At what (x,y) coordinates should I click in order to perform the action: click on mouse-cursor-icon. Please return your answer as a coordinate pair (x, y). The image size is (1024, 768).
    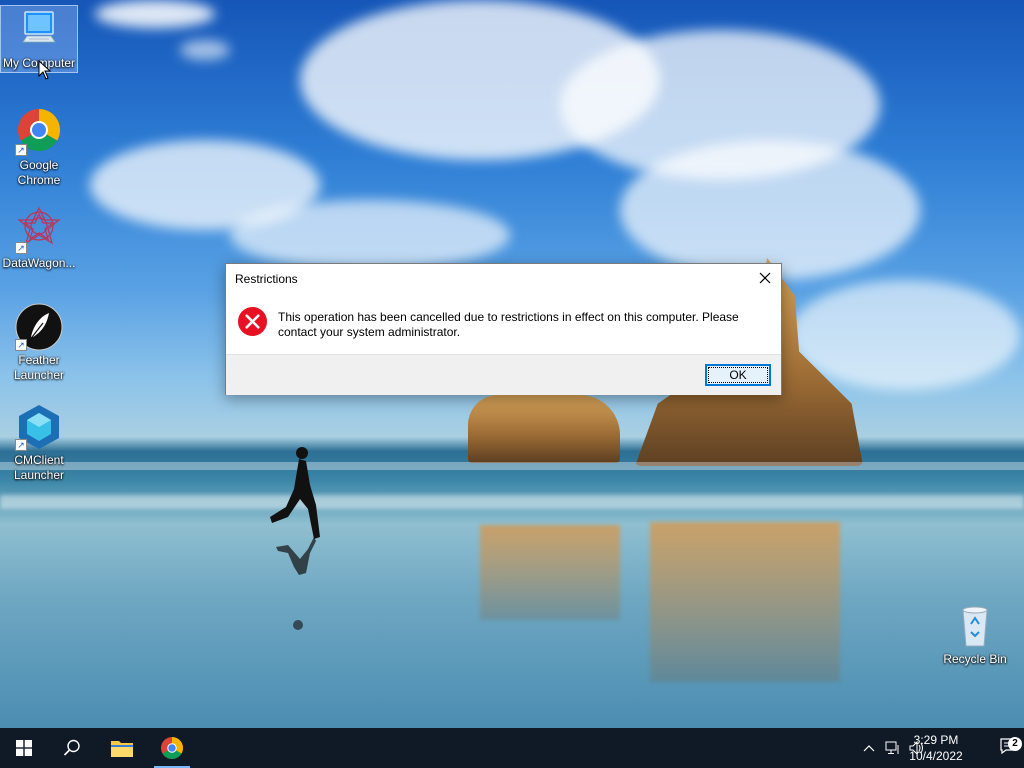
    Looking at the image, I should click on (45, 70).